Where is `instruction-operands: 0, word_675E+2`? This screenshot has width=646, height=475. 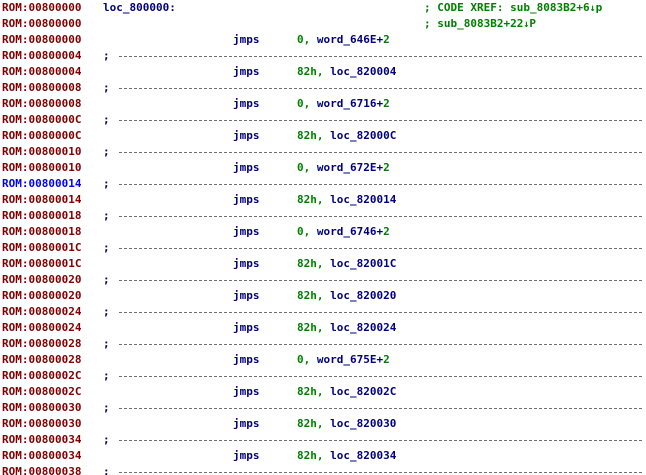 instruction-operands: 0, word_675E+2 is located at coordinates (343, 360).